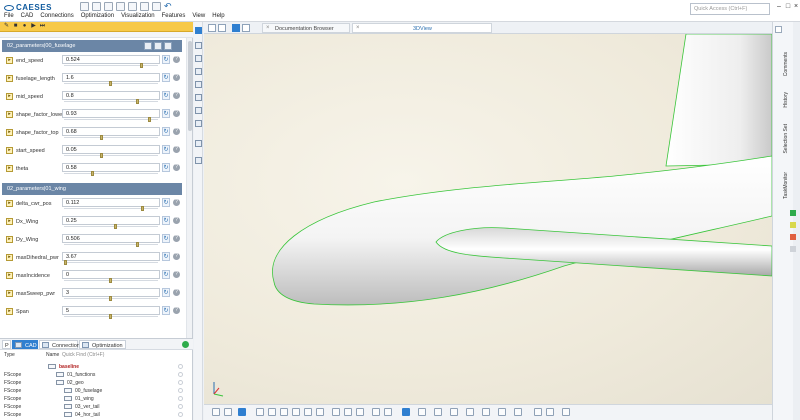 This screenshot has width=800, height=420. Describe the element at coordinates (111, 95) in the screenshot. I see `parameter-value-field: 0.8` at that location.